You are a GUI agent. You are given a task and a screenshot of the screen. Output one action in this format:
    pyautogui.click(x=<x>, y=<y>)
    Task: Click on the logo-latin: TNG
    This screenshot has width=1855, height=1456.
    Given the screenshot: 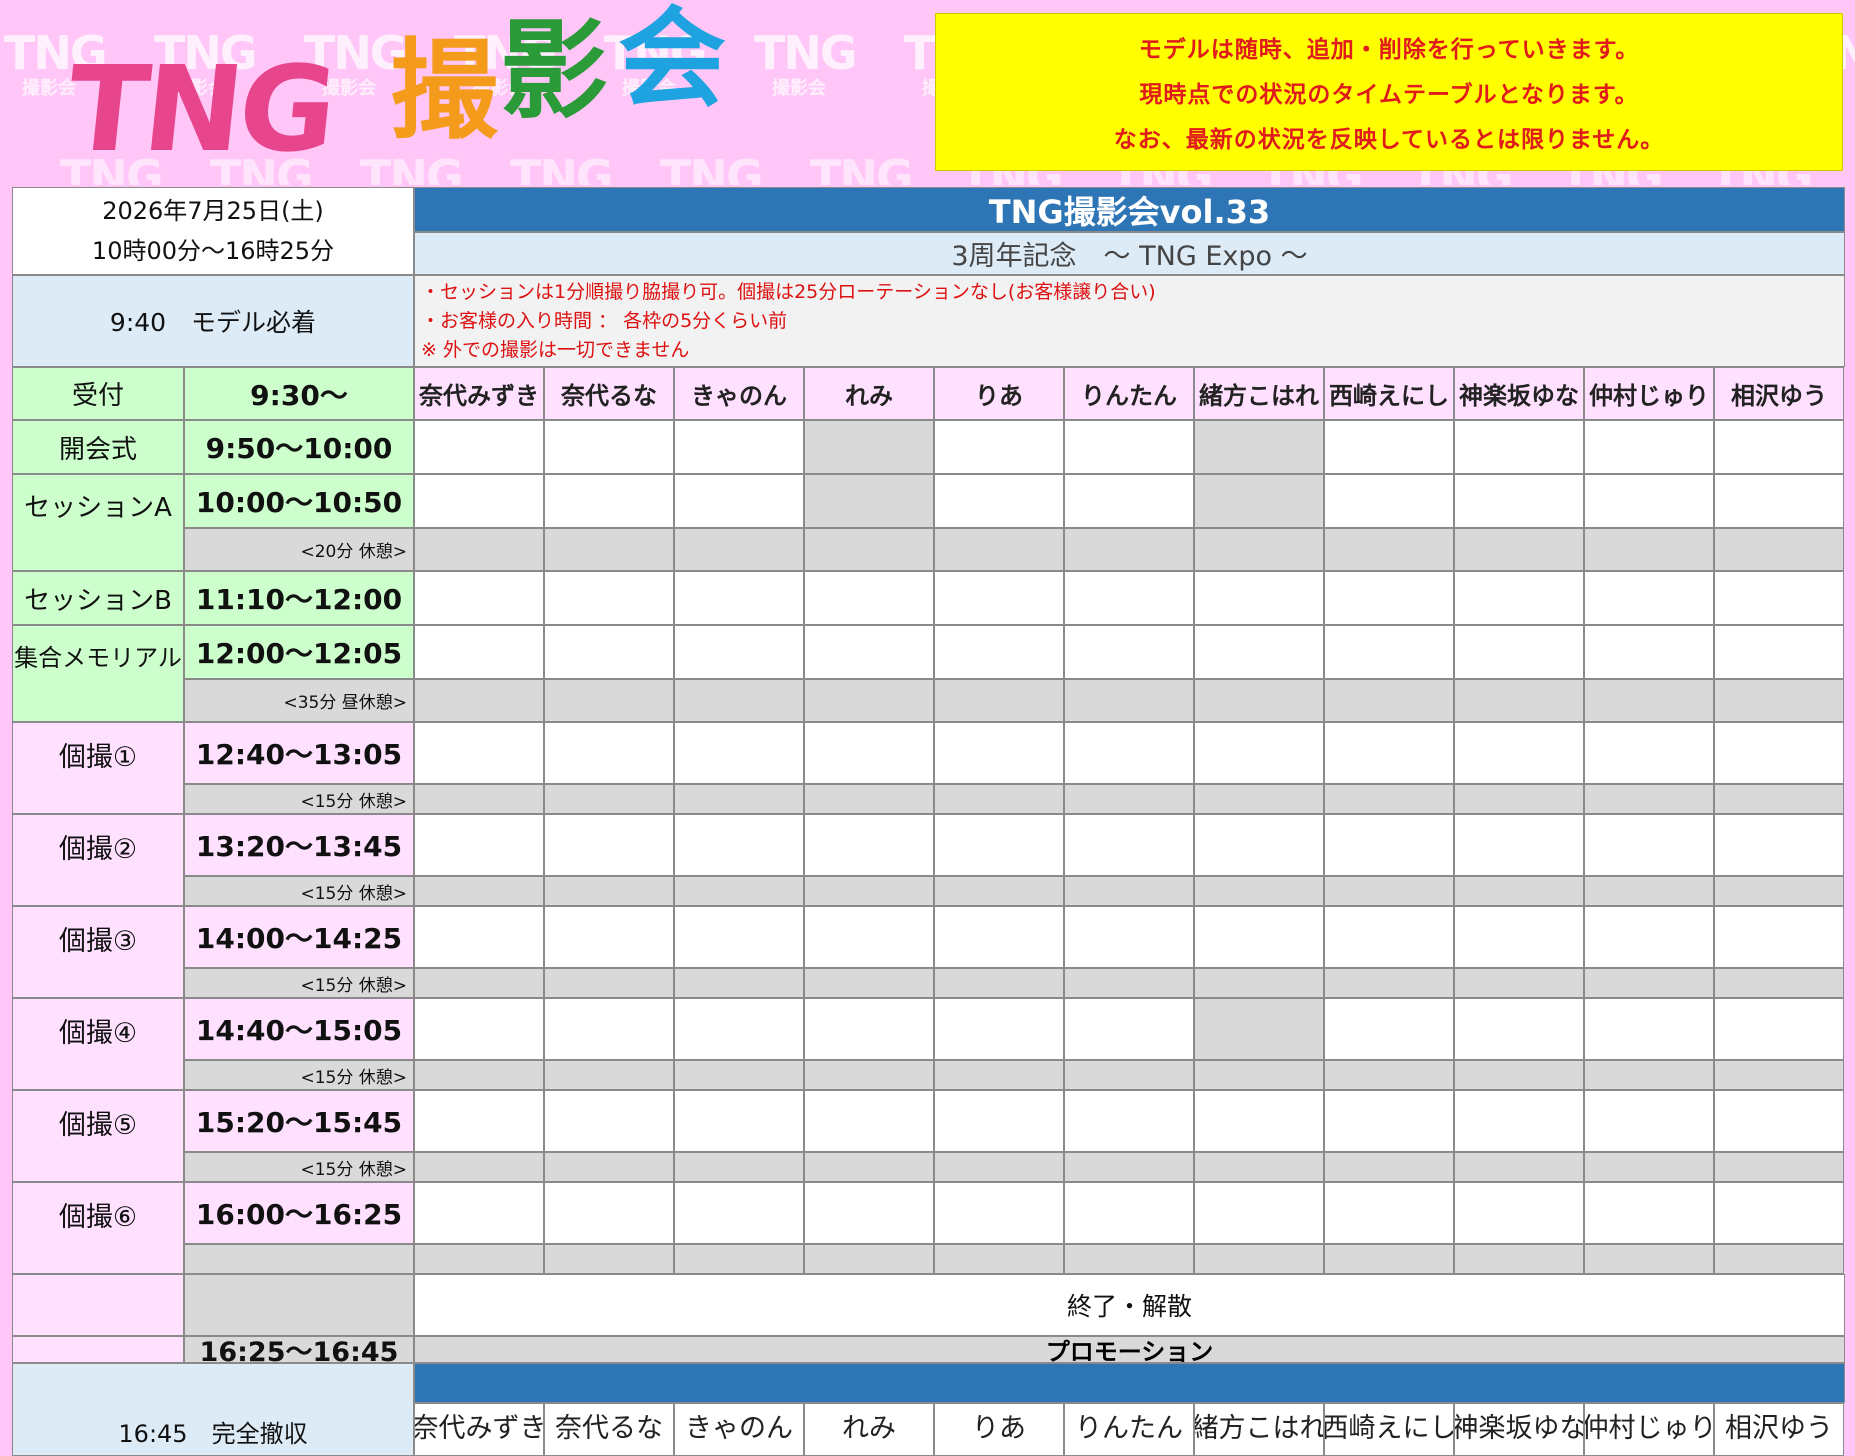 What is the action you would take?
    pyautogui.click(x=200, y=109)
    